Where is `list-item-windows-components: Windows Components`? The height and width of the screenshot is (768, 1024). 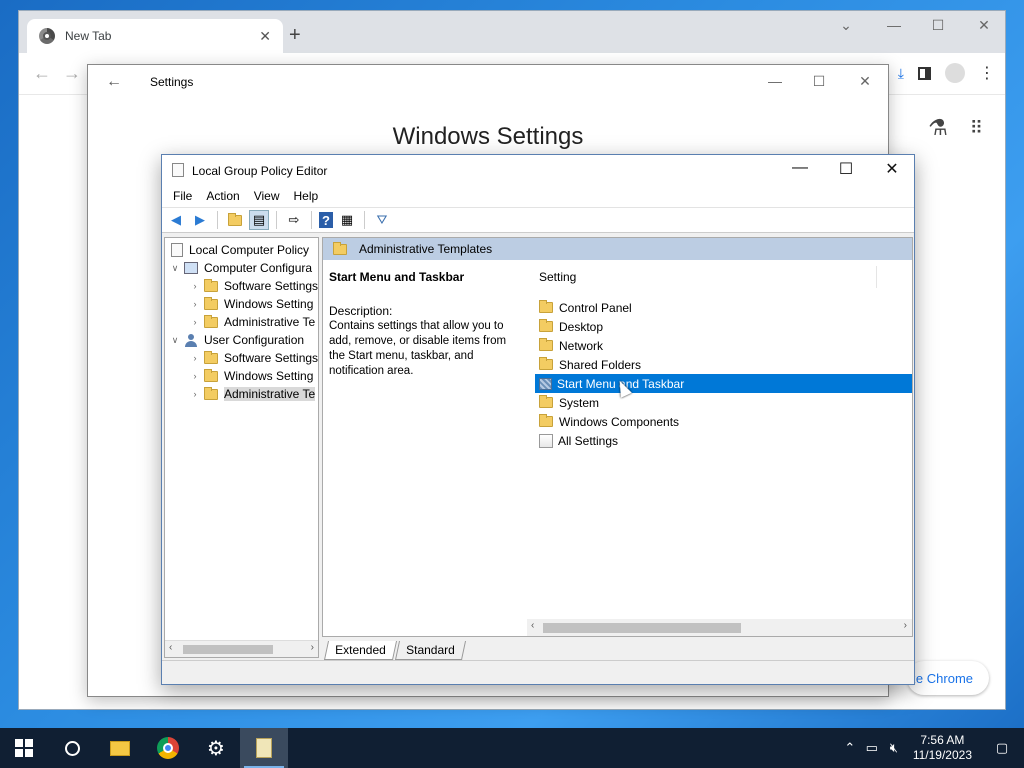
list-item-windows-components: Windows Components is located at coordinates (723, 421).